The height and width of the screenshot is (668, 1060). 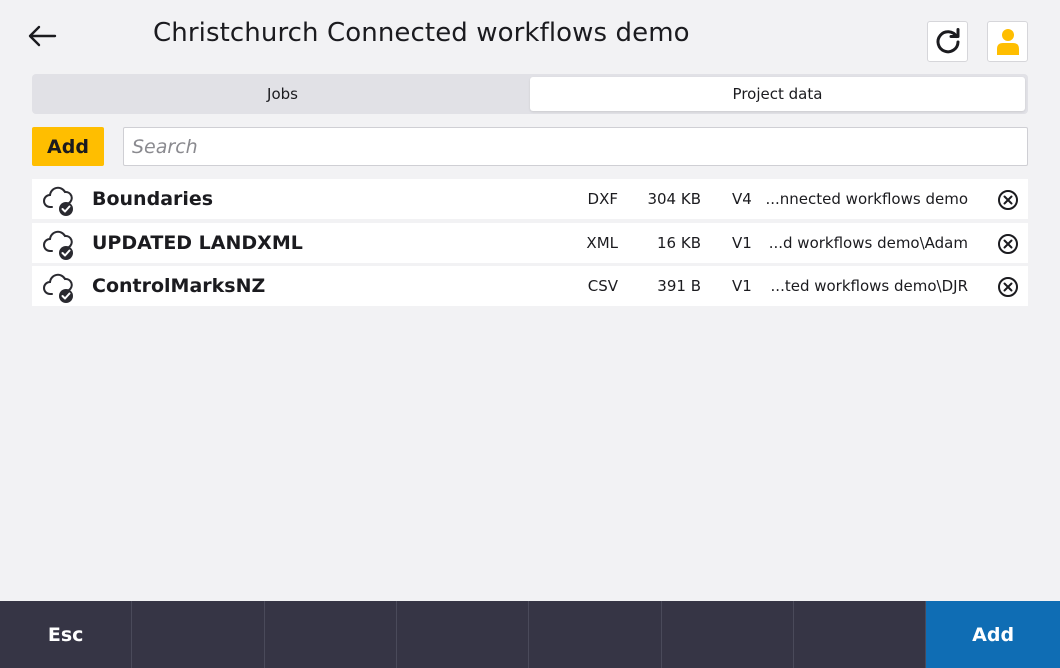 What do you see at coordinates (674, 199) in the screenshot?
I see `file-size: 304 KB` at bounding box center [674, 199].